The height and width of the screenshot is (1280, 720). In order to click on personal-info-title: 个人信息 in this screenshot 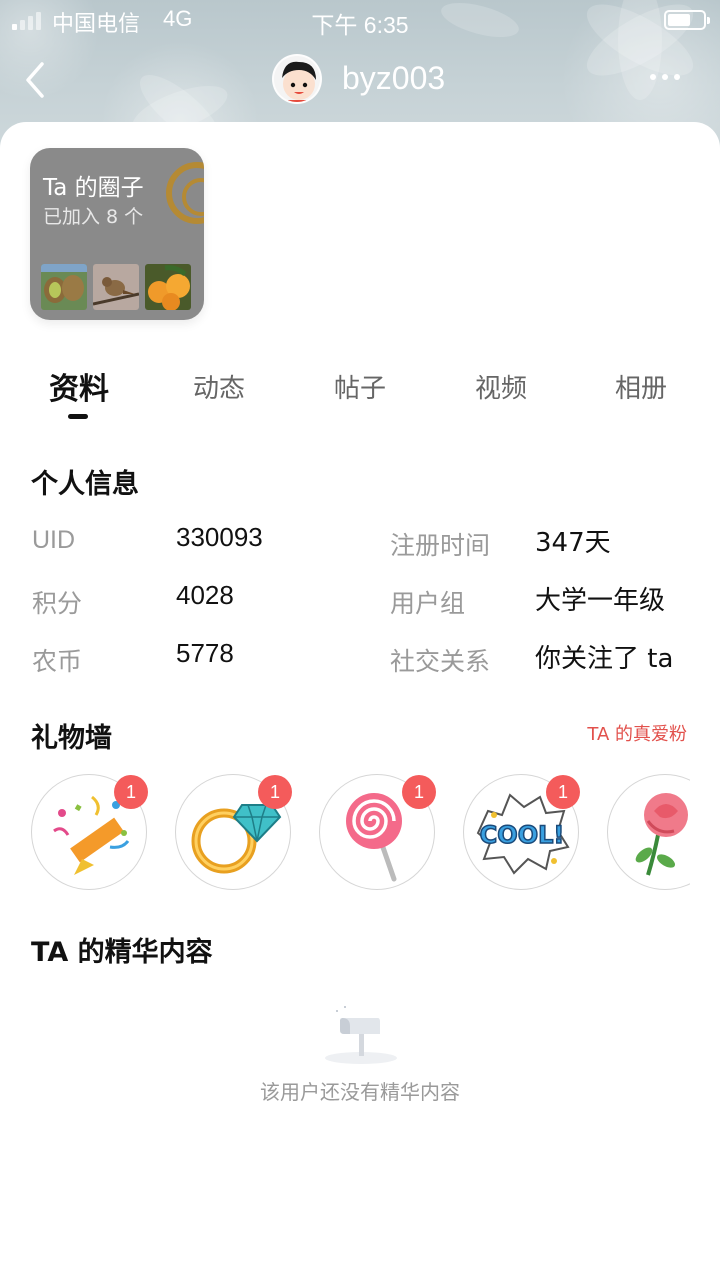, I will do `click(85, 484)`.